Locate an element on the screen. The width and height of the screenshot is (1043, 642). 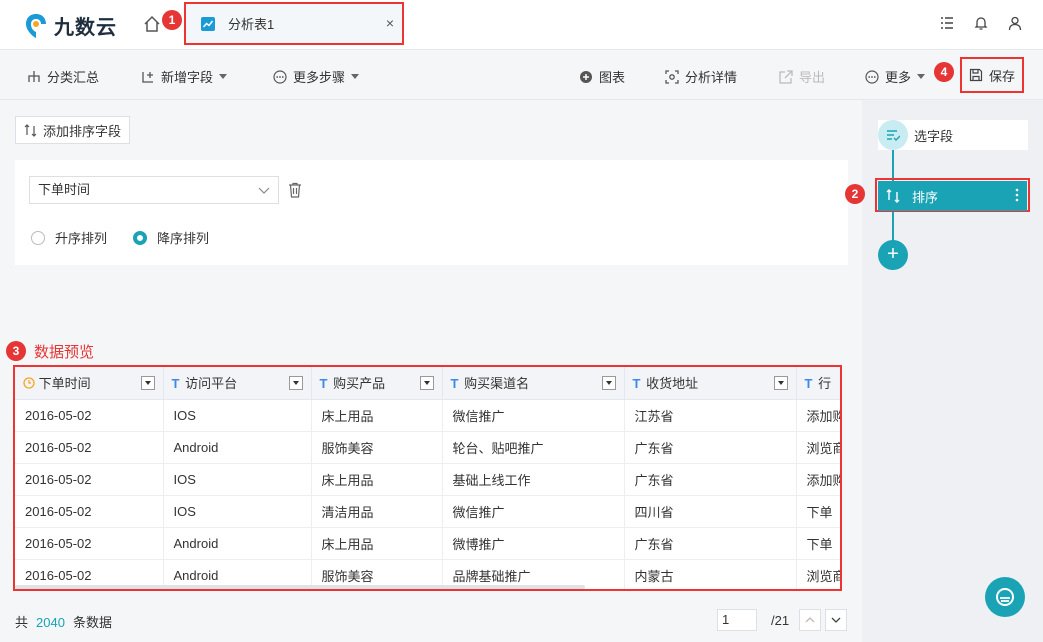
top-bar: 九数云 1 分析表1 × is located at coordinates (521, 25).